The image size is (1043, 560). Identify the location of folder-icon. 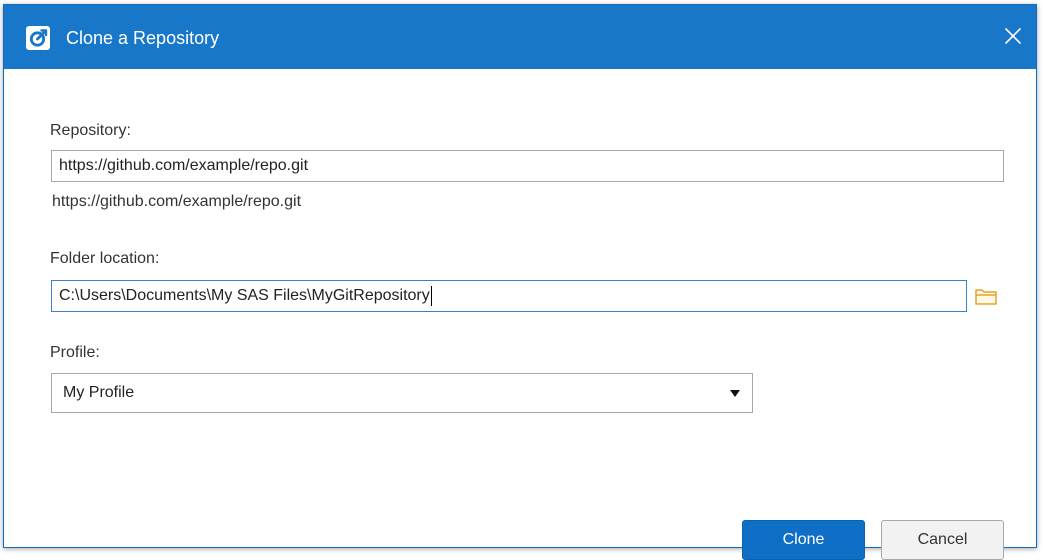
(986, 296).